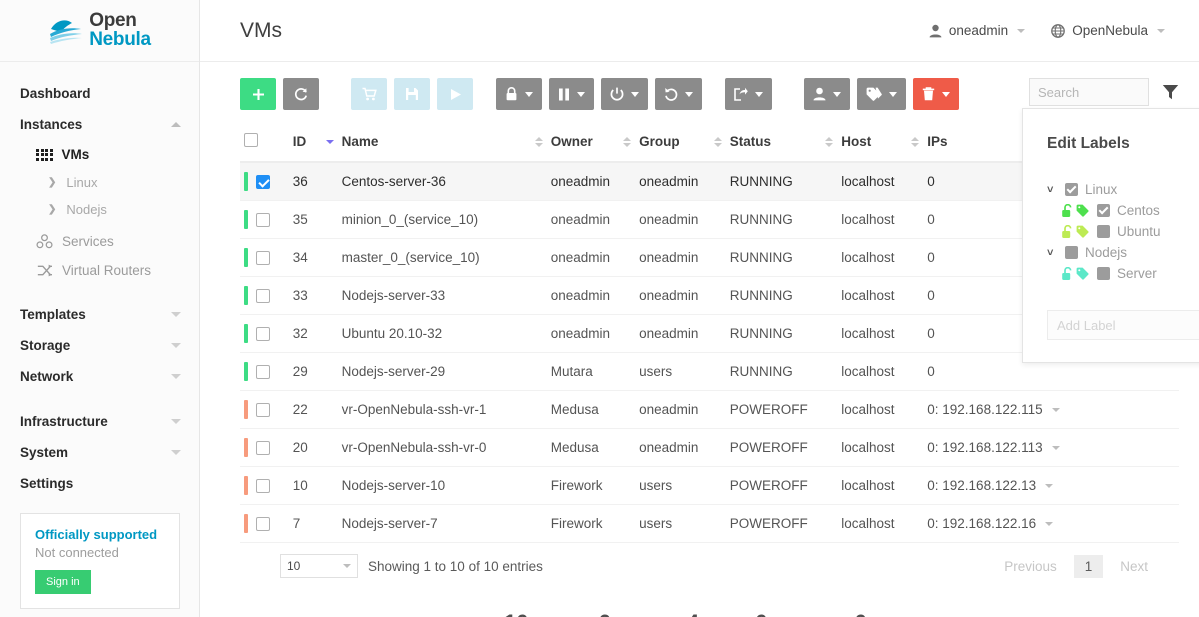  I want to click on label-item-linux: ˅ Linux, so click(1123, 189).